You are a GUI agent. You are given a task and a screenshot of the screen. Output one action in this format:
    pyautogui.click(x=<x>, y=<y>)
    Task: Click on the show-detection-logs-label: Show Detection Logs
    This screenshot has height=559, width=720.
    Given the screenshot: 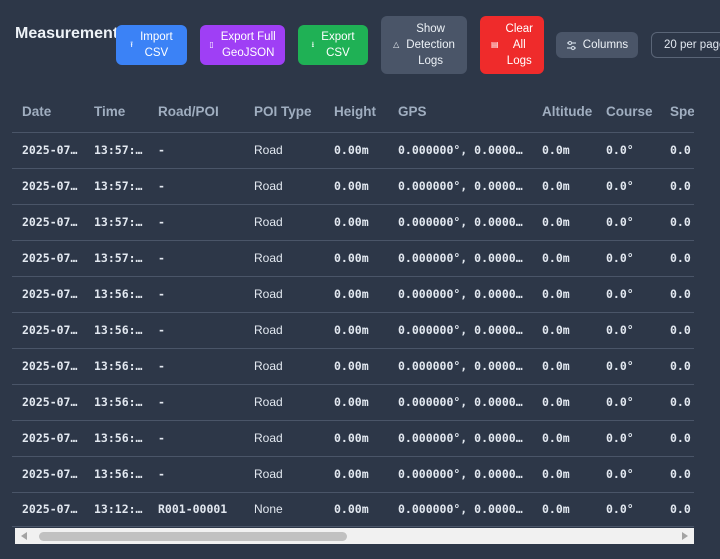 What is the action you would take?
    pyautogui.click(x=430, y=45)
    